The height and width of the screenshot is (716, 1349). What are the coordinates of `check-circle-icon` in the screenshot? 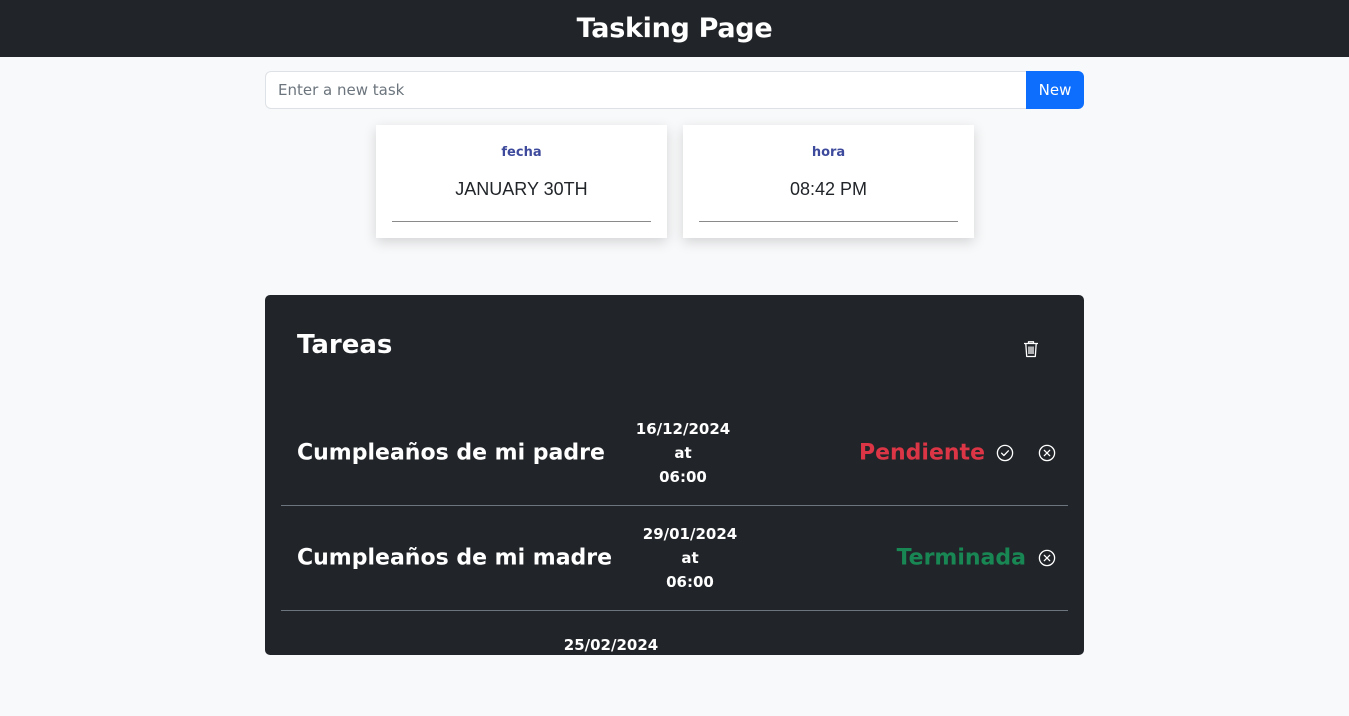 It's located at (1005, 453).